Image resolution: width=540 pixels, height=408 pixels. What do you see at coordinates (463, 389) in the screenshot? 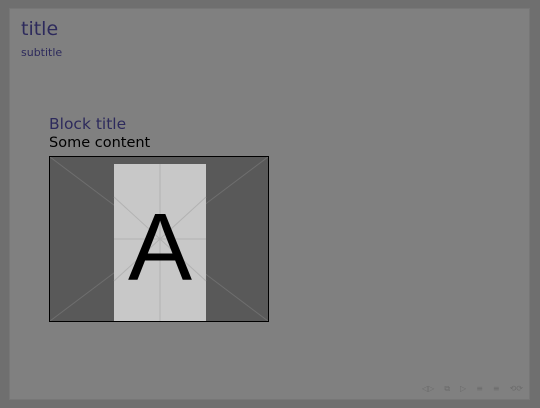
I see `nav-prev-section-icon: ▷` at bounding box center [463, 389].